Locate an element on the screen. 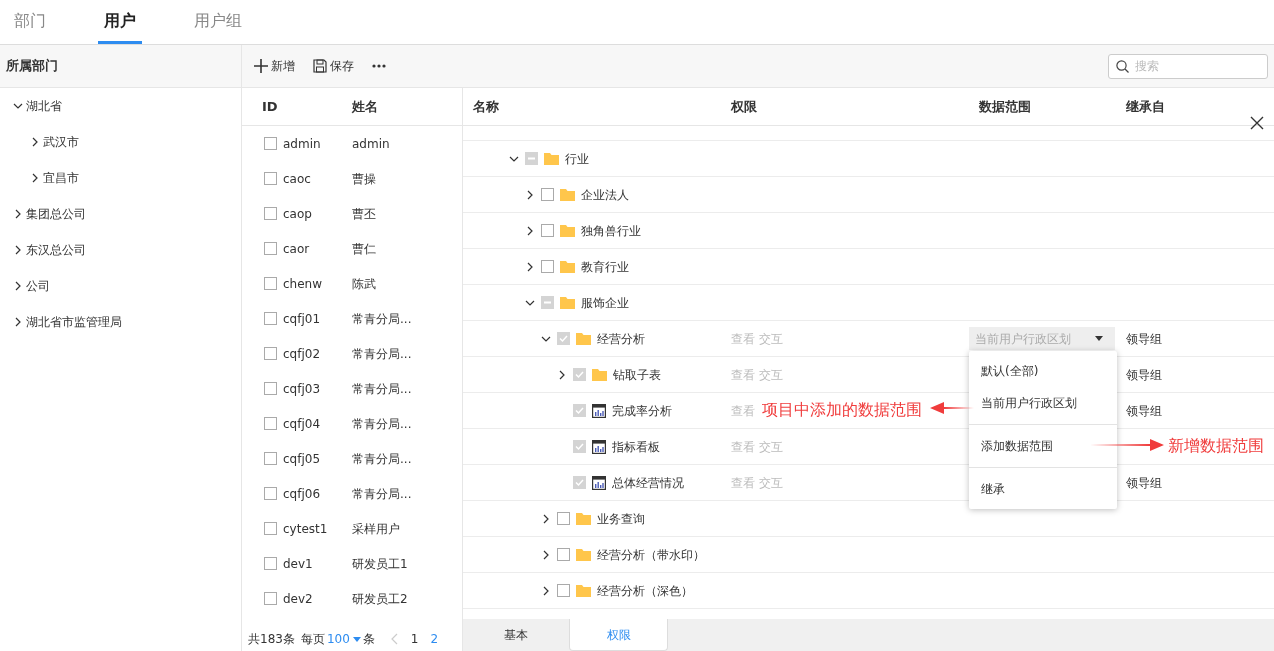 The width and height of the screenshot is (1274, 651). tree-item: 总体经营情况 is located at coordinates (648, 482).